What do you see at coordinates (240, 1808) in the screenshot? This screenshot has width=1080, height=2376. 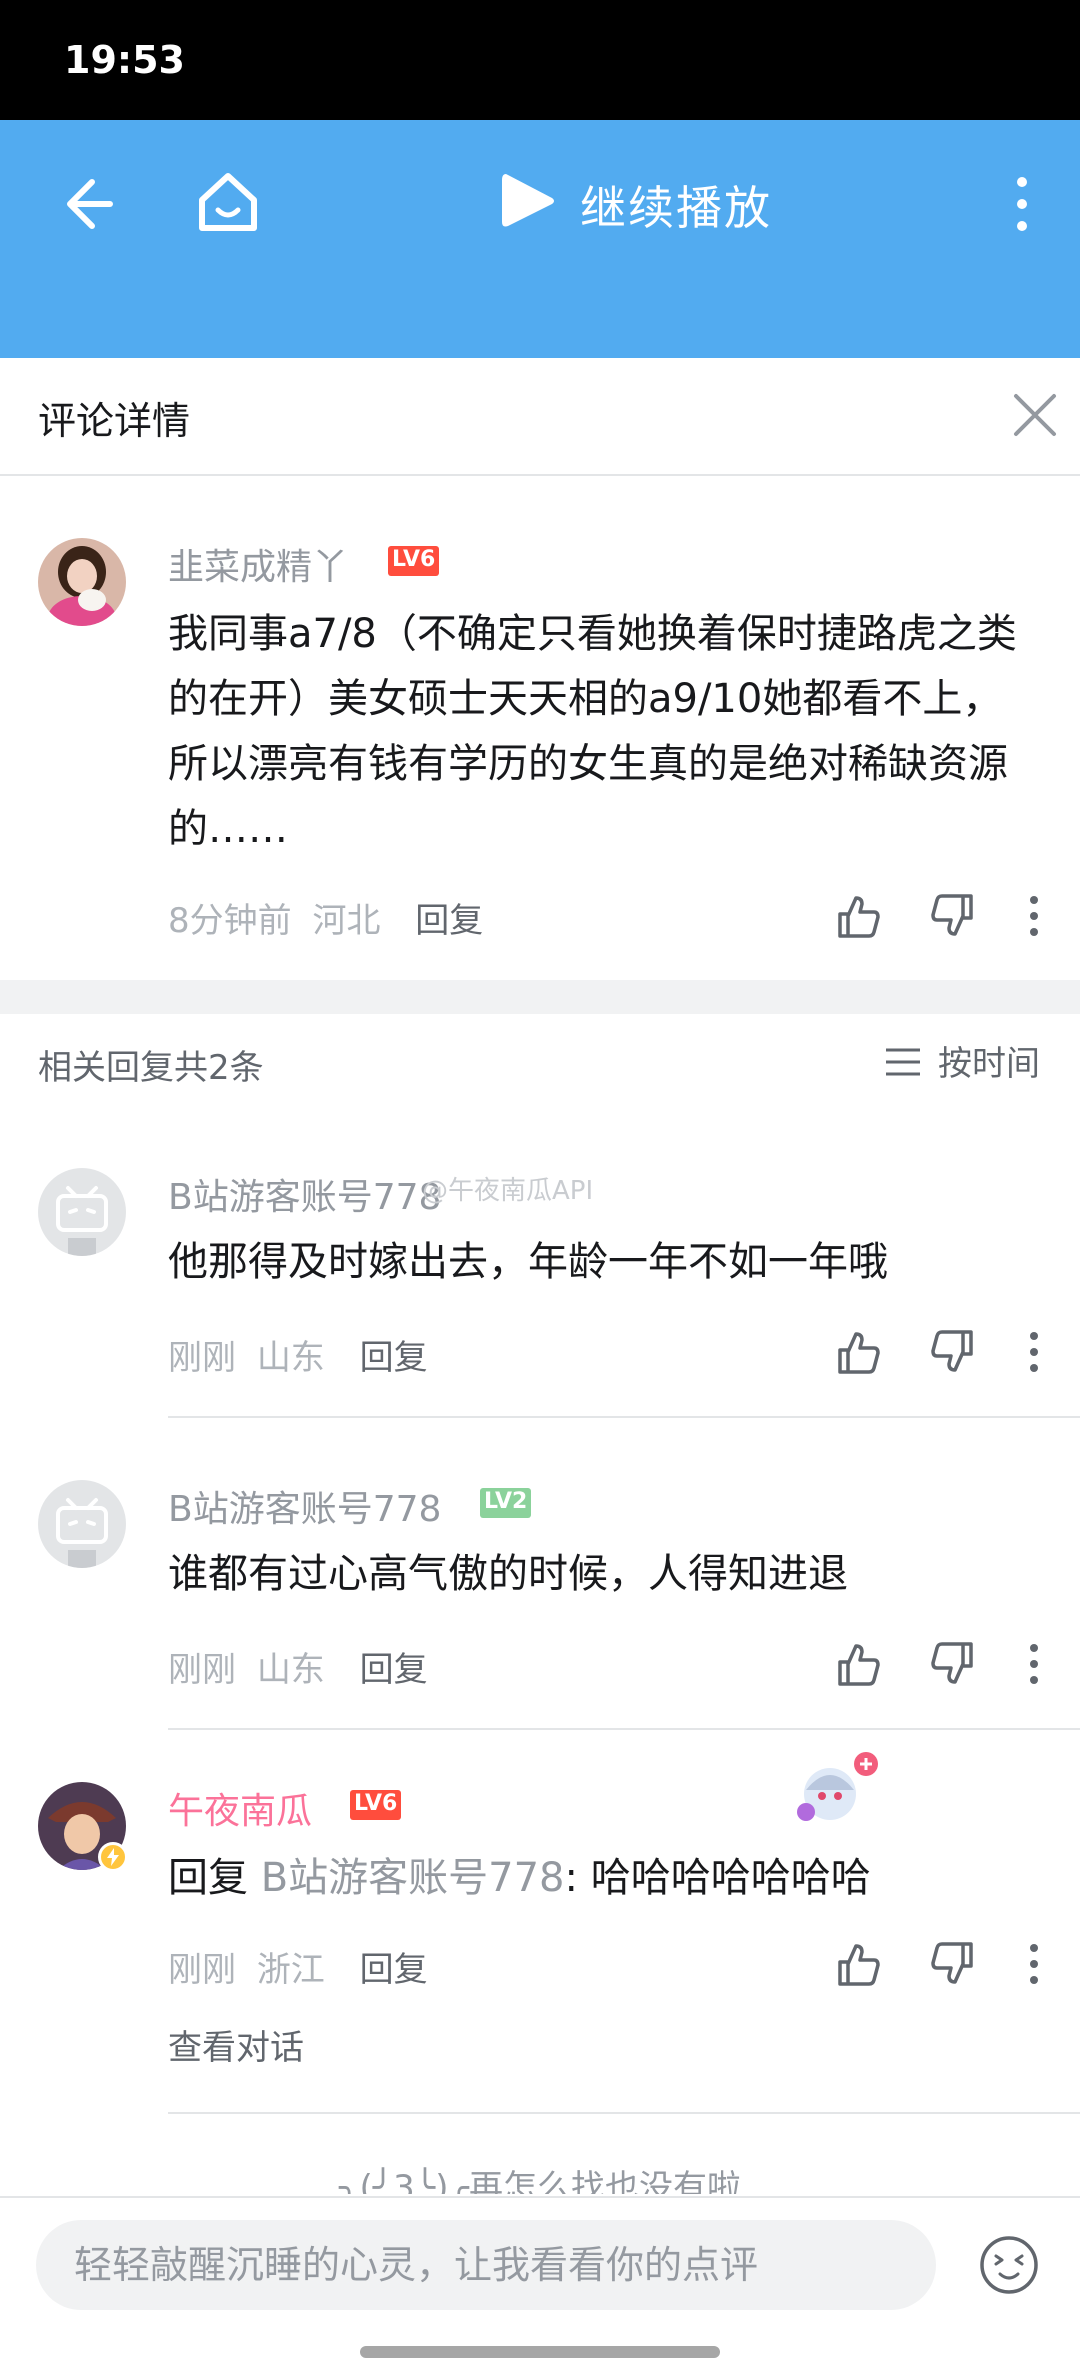 I see `username: 午夜南瓜` at bounding box center [240, 1808].